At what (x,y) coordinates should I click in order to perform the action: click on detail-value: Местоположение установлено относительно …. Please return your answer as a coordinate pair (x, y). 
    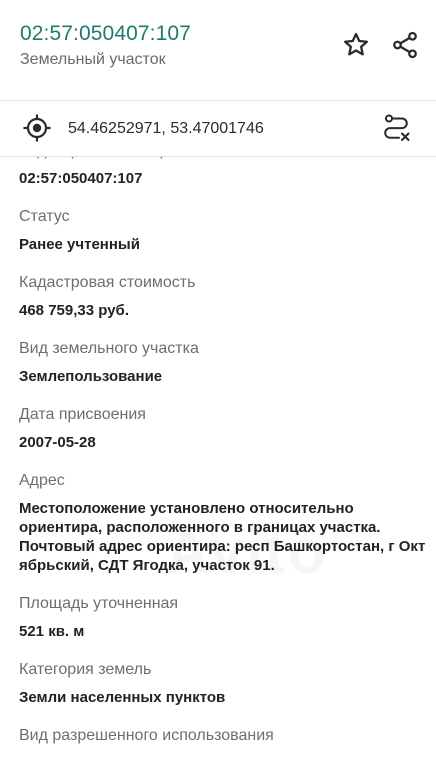
    Looking at the image, I should click on (222, 537).